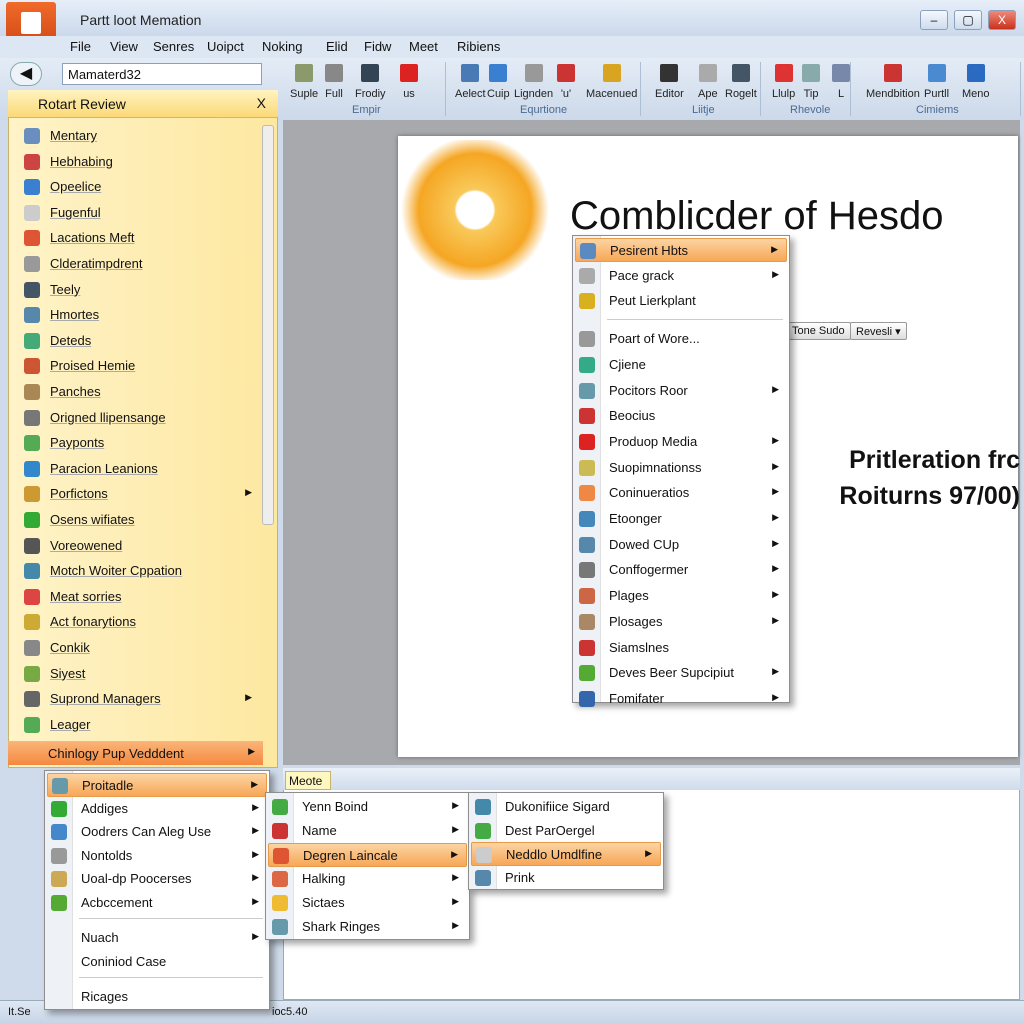 The height and width of the screenshot is (1024, 1024). Describe the element at coordinates (140, 674) in the screenshot. I see `sidebar-item: Siyest` at that location.